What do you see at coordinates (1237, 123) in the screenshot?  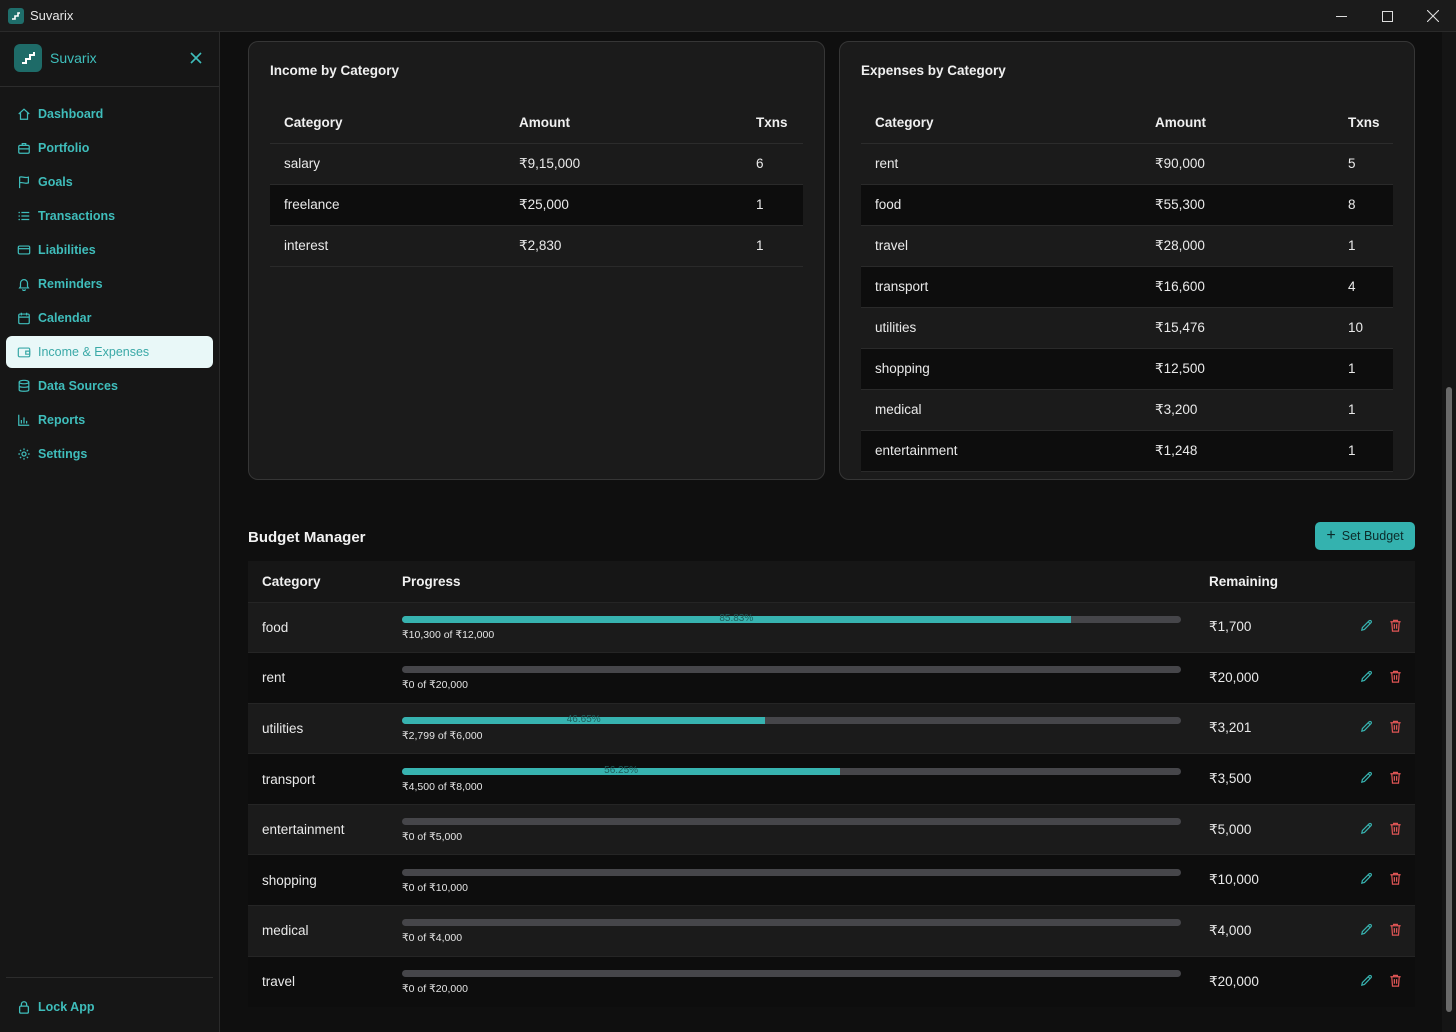 I see `column-header-amount: Amount` at bounding box center [1237, 123].